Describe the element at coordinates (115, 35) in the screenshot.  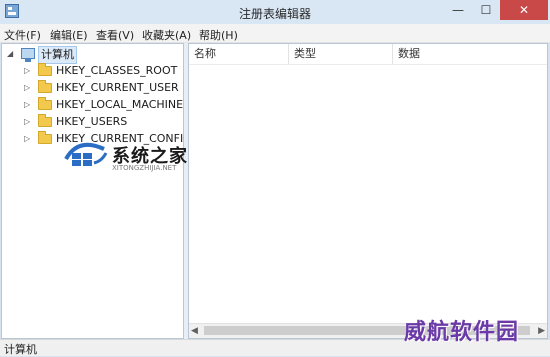
I see `menu-view: 查看(V)` at that location.